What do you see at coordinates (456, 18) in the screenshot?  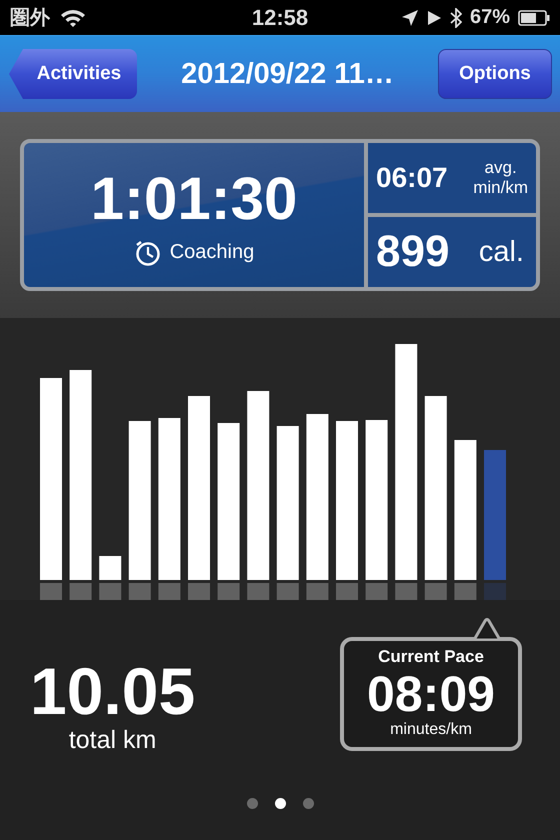 I see `bluetooth-icon` at bounding box center [456, 18].